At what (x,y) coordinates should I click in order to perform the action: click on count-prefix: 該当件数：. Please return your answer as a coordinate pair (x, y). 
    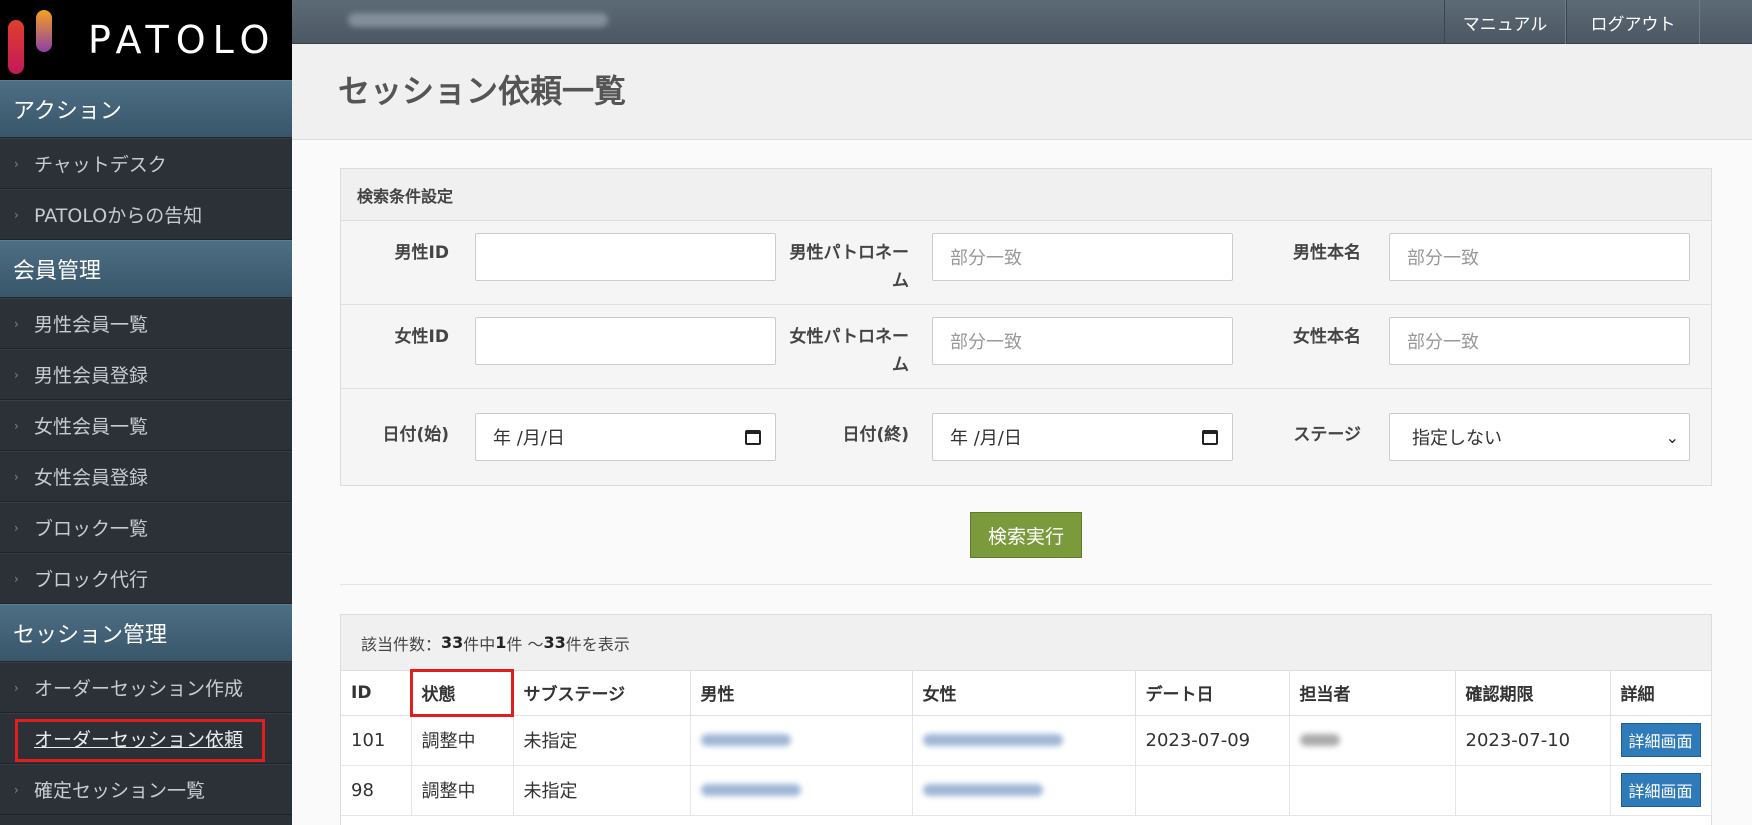
    Looking at the image, I should click on (401, 644).